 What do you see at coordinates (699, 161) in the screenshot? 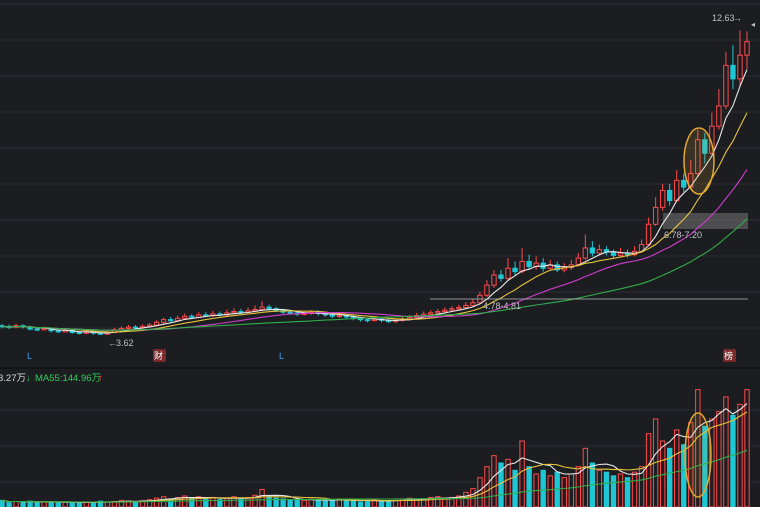
I see `highlight-circle` at bounding box center [699, 161].